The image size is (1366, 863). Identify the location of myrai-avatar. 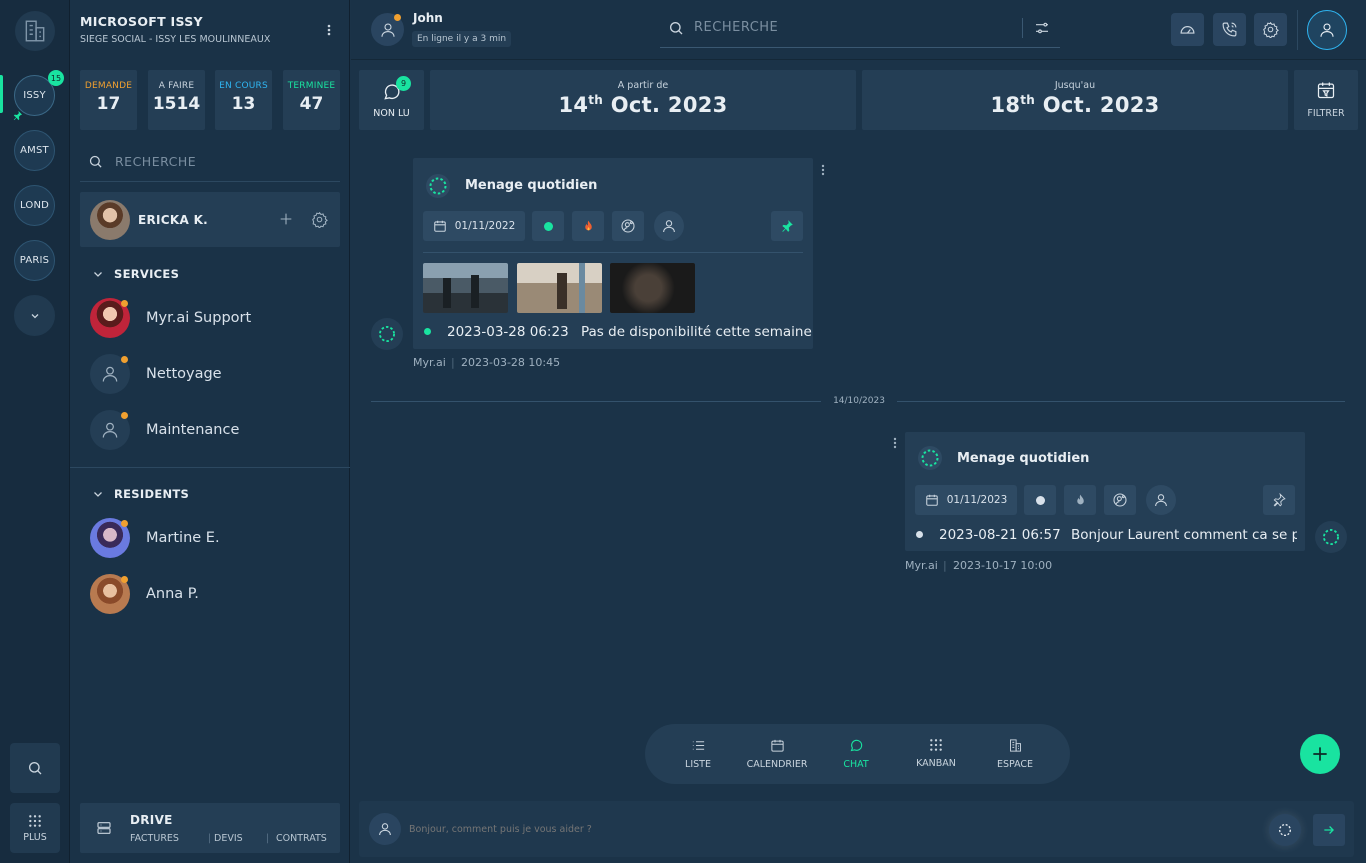
(387, 334).